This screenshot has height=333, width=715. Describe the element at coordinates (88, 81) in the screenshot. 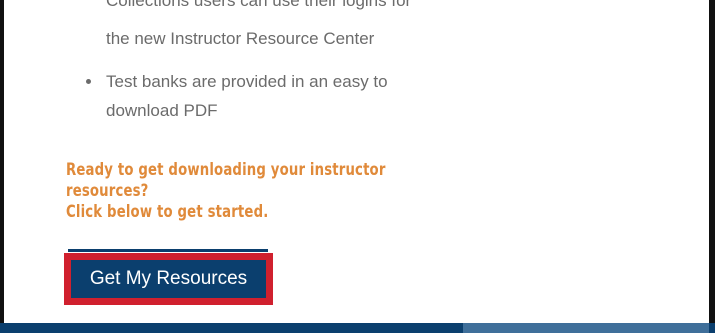

I see `bullet-icon` at that location.